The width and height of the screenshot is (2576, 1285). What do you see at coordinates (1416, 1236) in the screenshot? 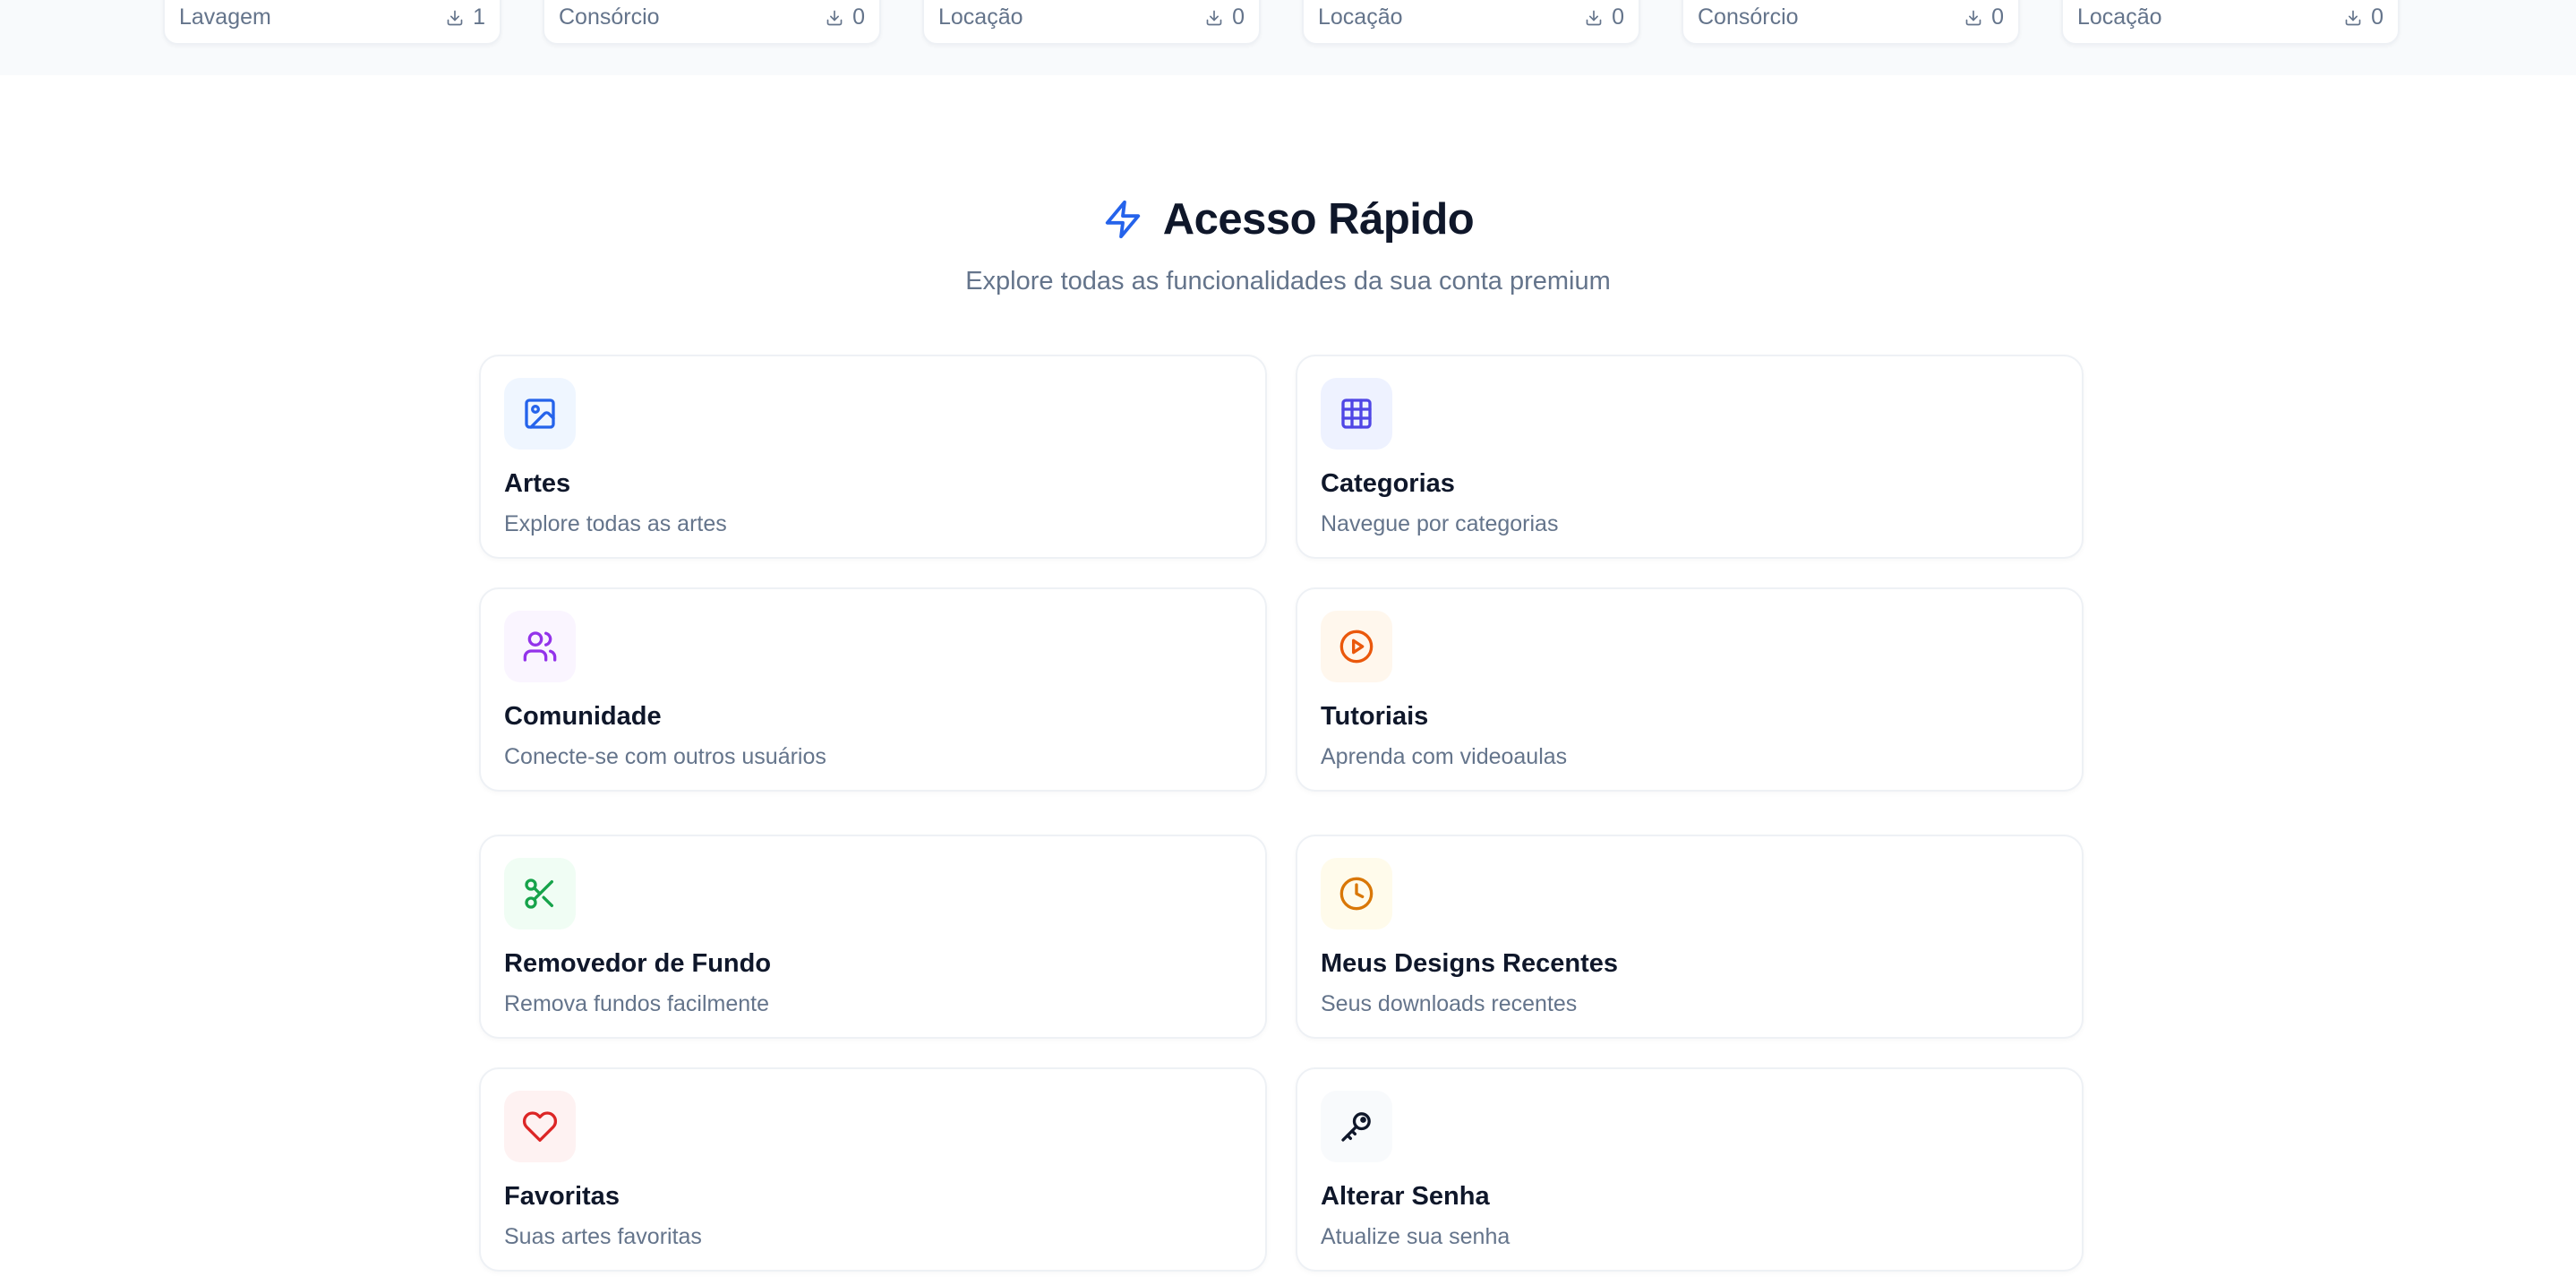
I see `quick-card-description: Atualize sua senha` at bounding box center [1416, 1236].